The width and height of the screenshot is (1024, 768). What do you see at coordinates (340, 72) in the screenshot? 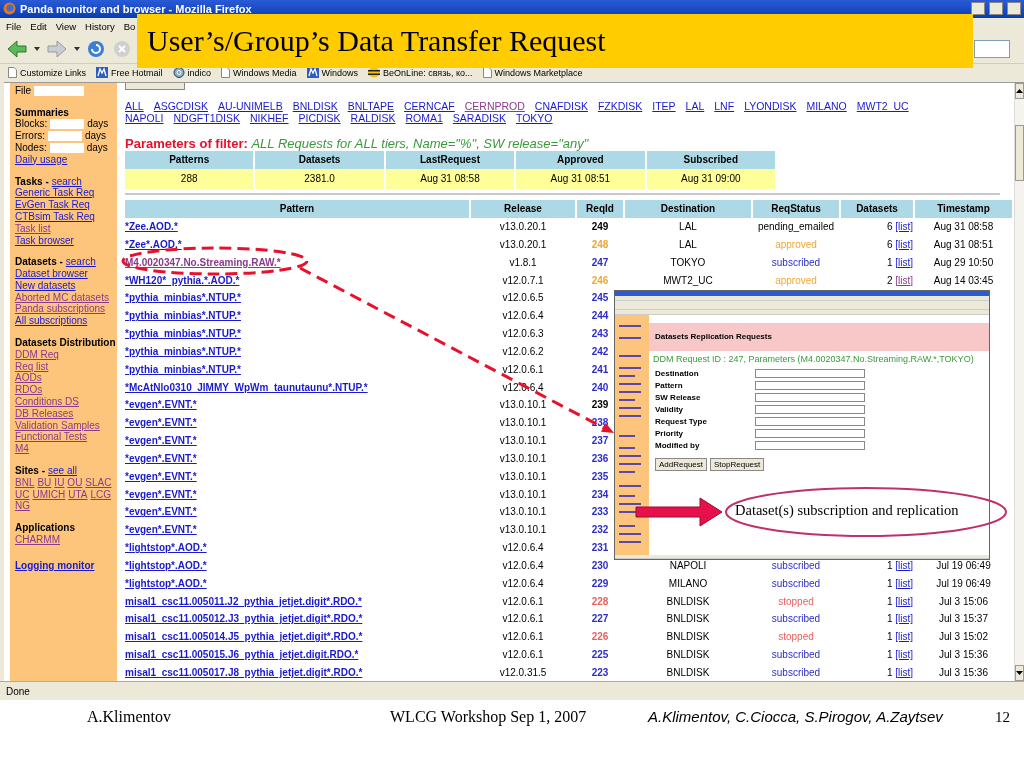
I see `bookmark-link: Windows` at bounding box center [340, 72].